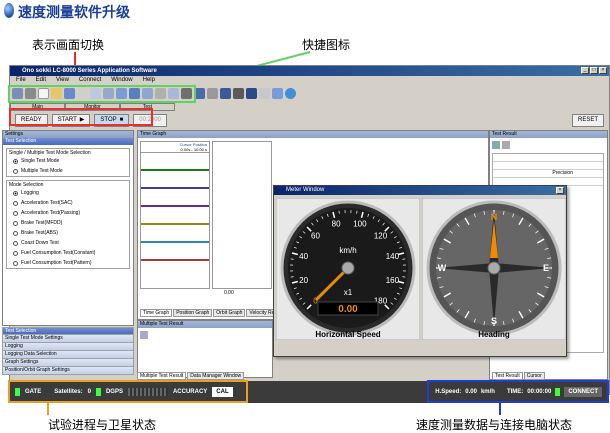 This screenshot has height=433, width=610. I want to click on radio-brake-abs: Brake Test(ABS), so click(68, 233).